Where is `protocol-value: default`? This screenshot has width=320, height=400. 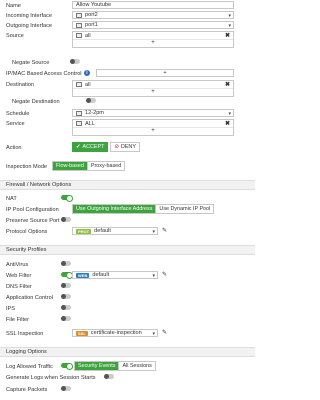
protocol-value: default is located at coordinates (102, 231).